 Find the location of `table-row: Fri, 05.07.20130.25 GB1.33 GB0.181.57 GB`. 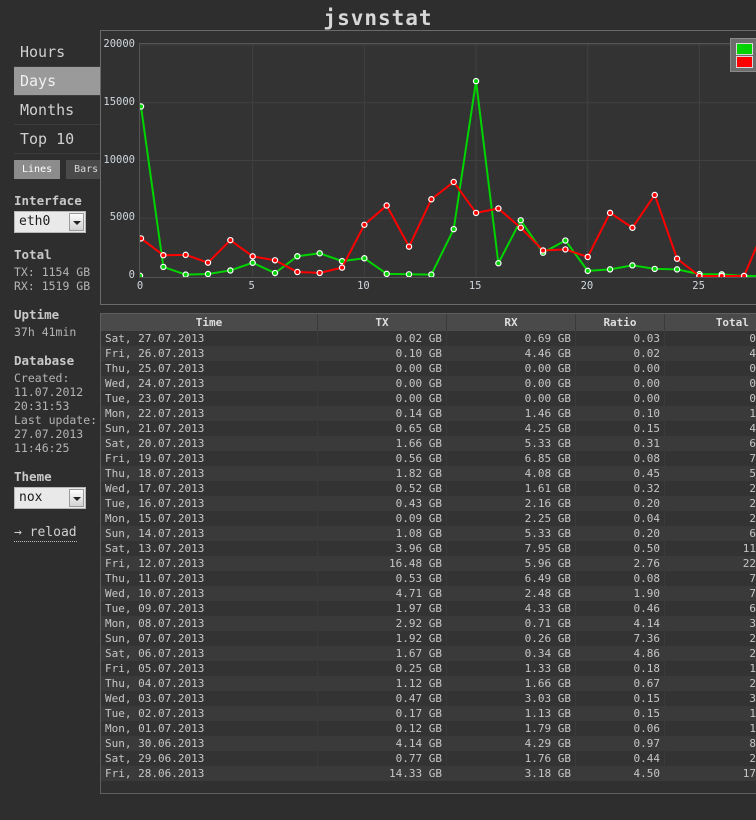

table-row: Fri, 05.07.20130.25 GB1.33 GB0.181.57 GB is located at coordinates (428, 668).